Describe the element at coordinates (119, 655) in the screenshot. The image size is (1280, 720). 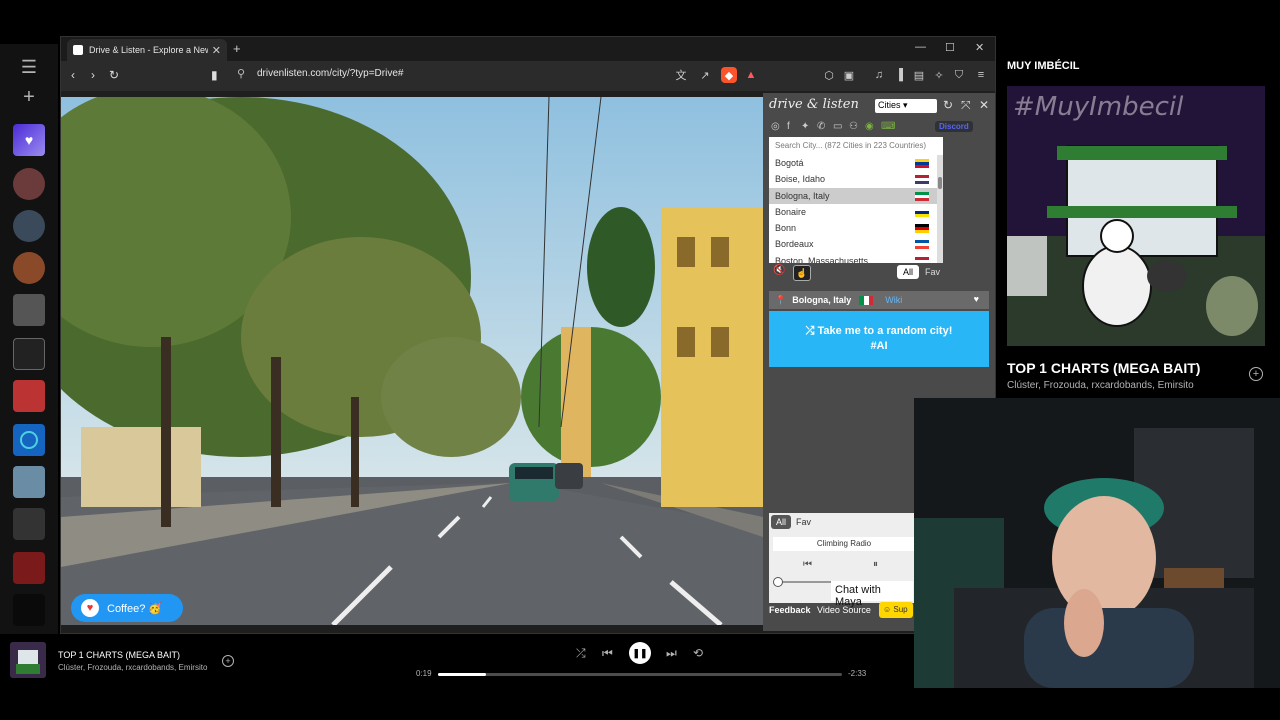
I see `player-track-title: TOP 1 CHARTS (MEGA BAIT)` at that location.